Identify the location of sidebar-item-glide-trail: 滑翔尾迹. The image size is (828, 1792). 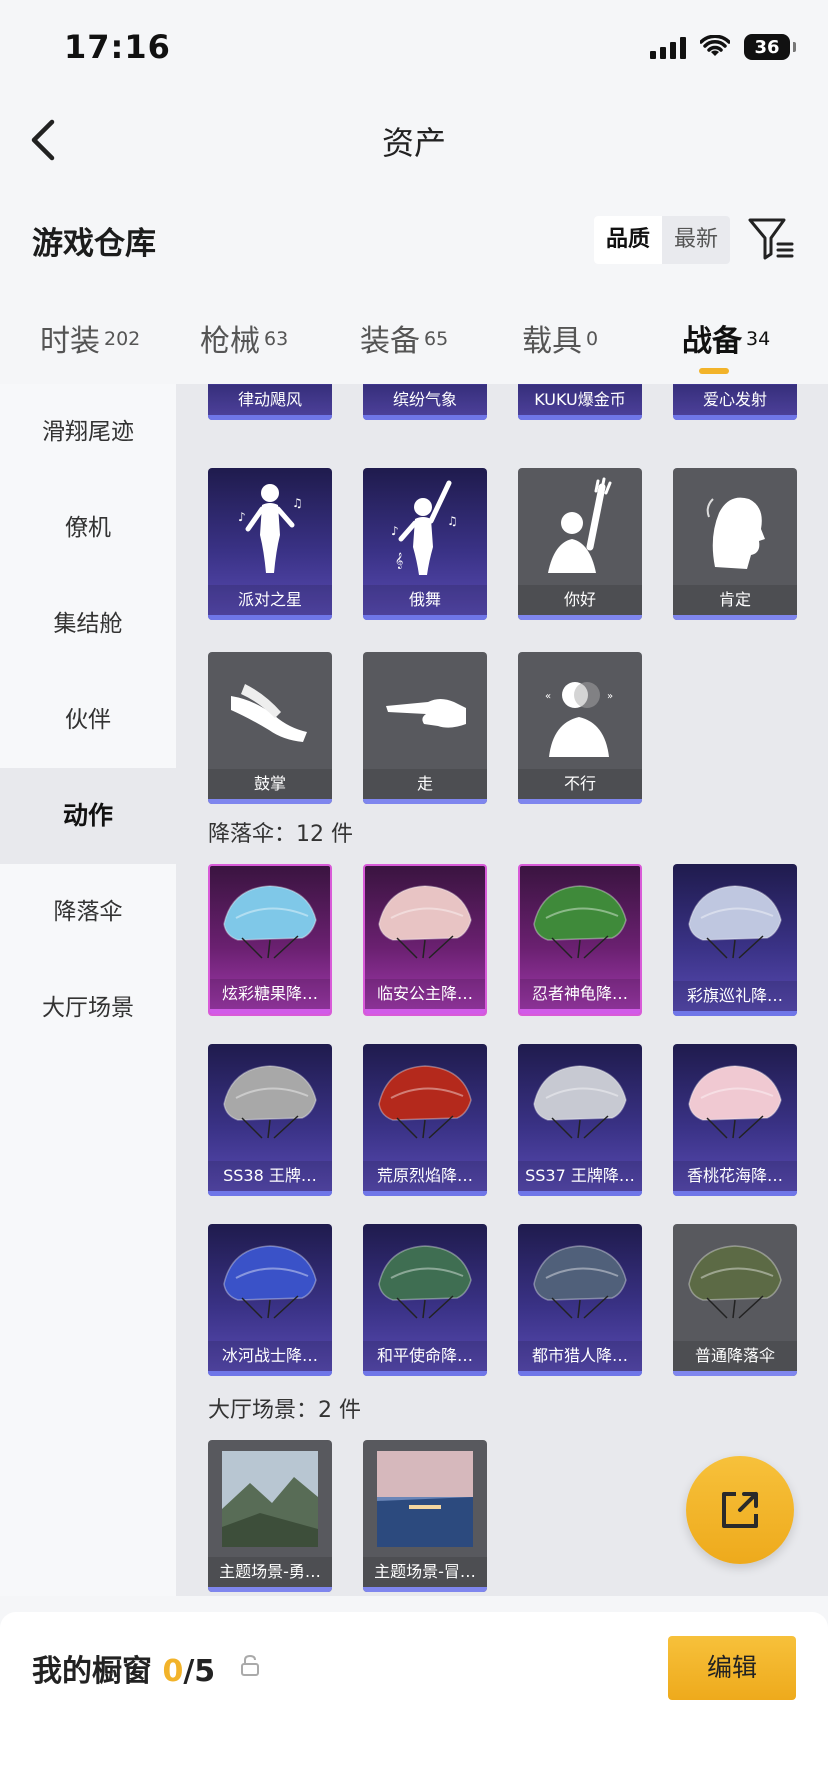
(88, 432).